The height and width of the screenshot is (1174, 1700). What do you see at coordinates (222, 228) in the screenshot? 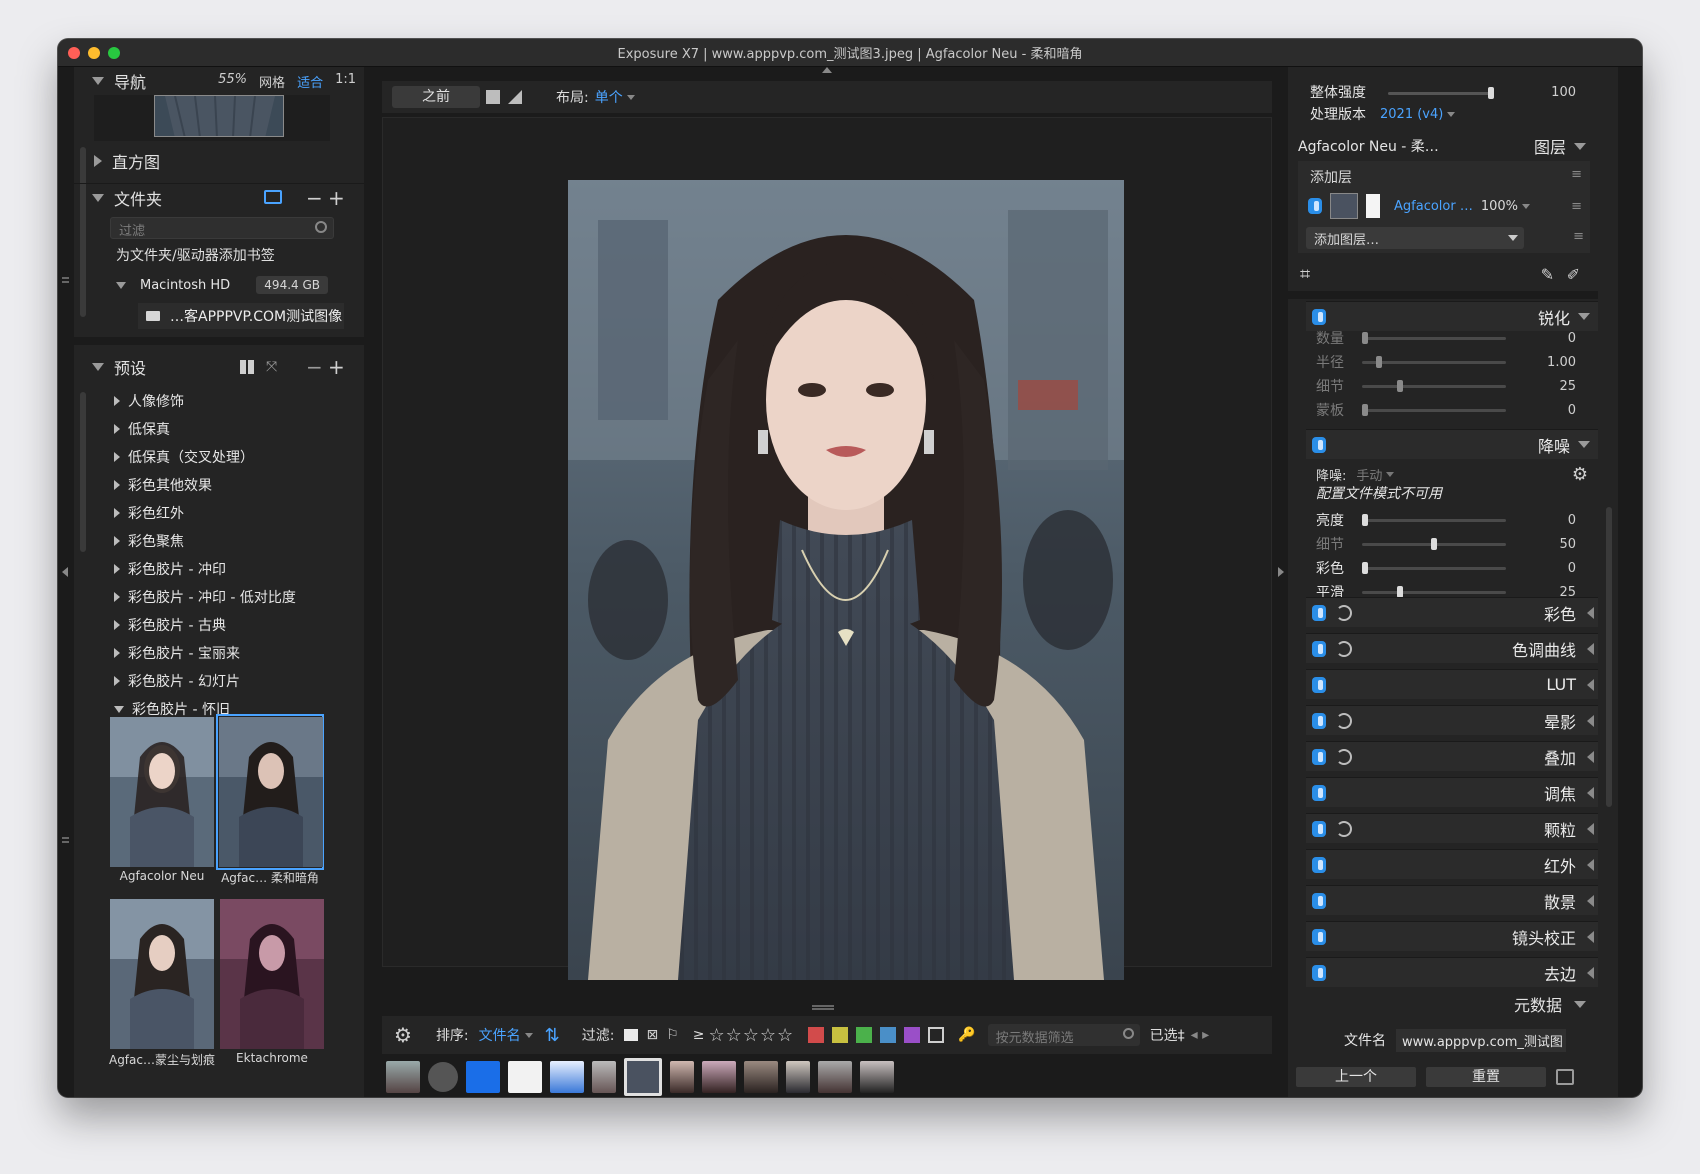
I see `folder-filter-input: 过滤` at bounding box center [222, 228].